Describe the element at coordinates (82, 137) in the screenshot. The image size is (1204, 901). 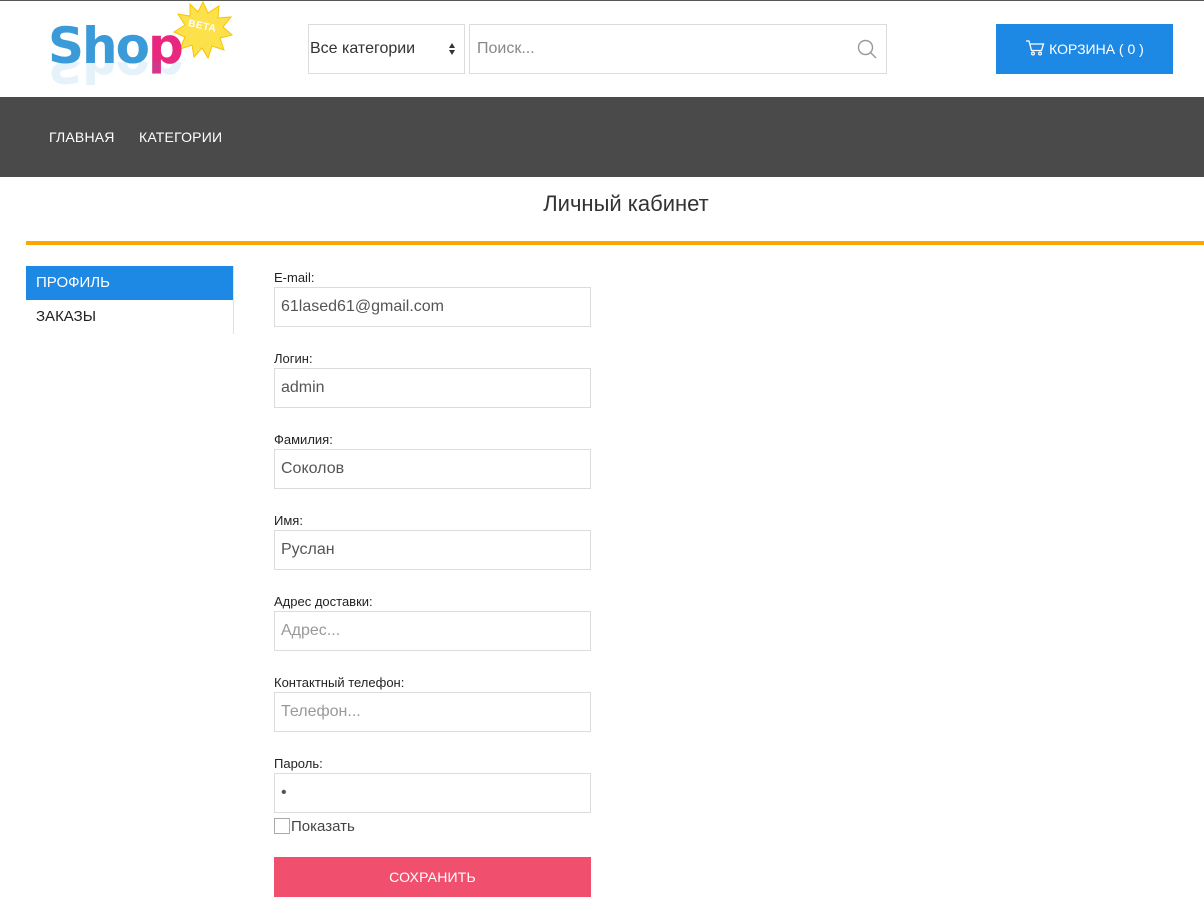
I see `nav-item-home: ГЛАВНАЯ` at that location.